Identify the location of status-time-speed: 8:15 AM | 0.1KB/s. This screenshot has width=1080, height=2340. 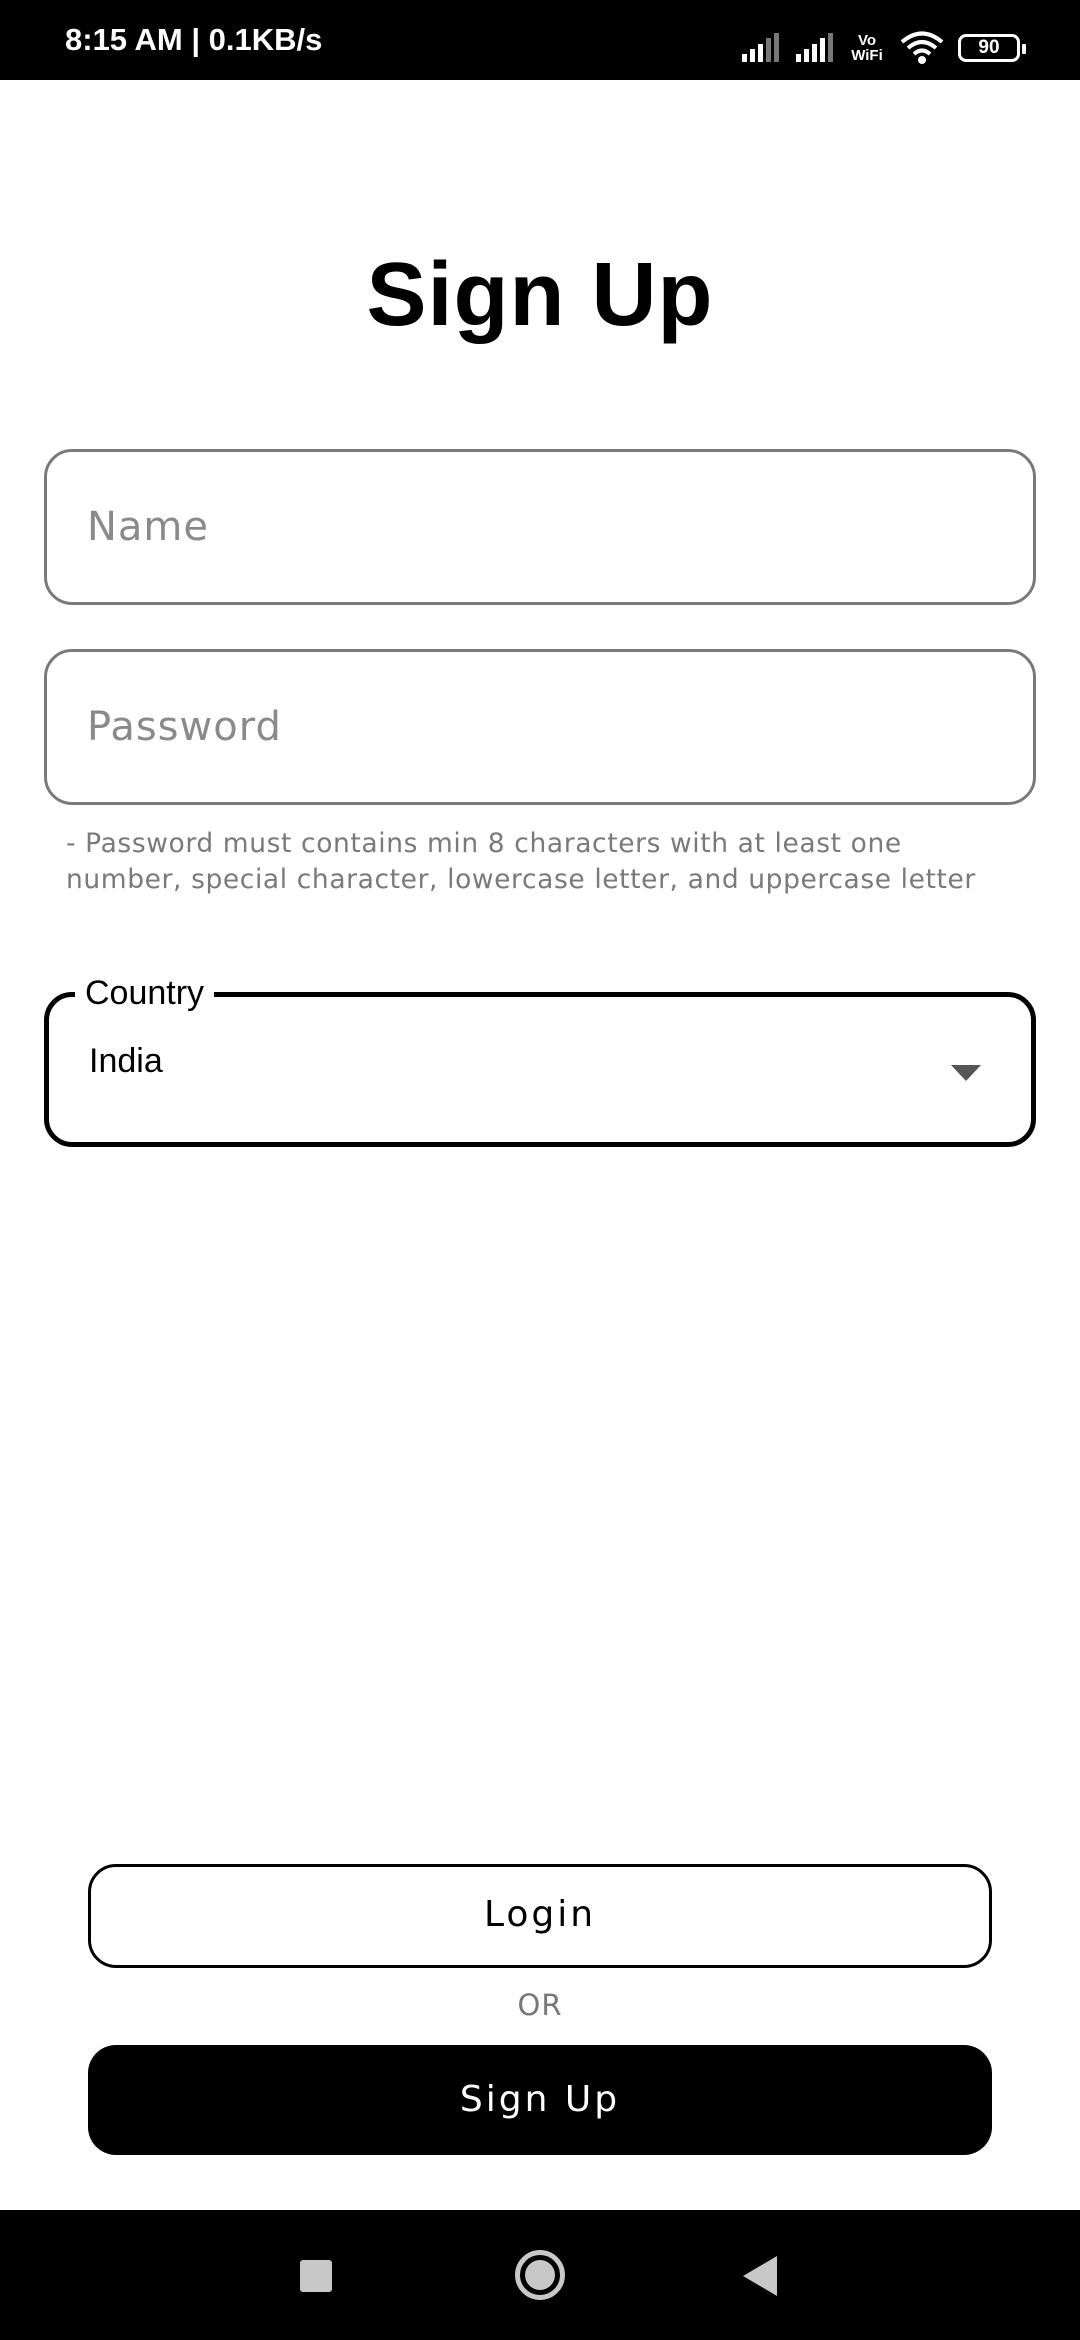
(194, 39).